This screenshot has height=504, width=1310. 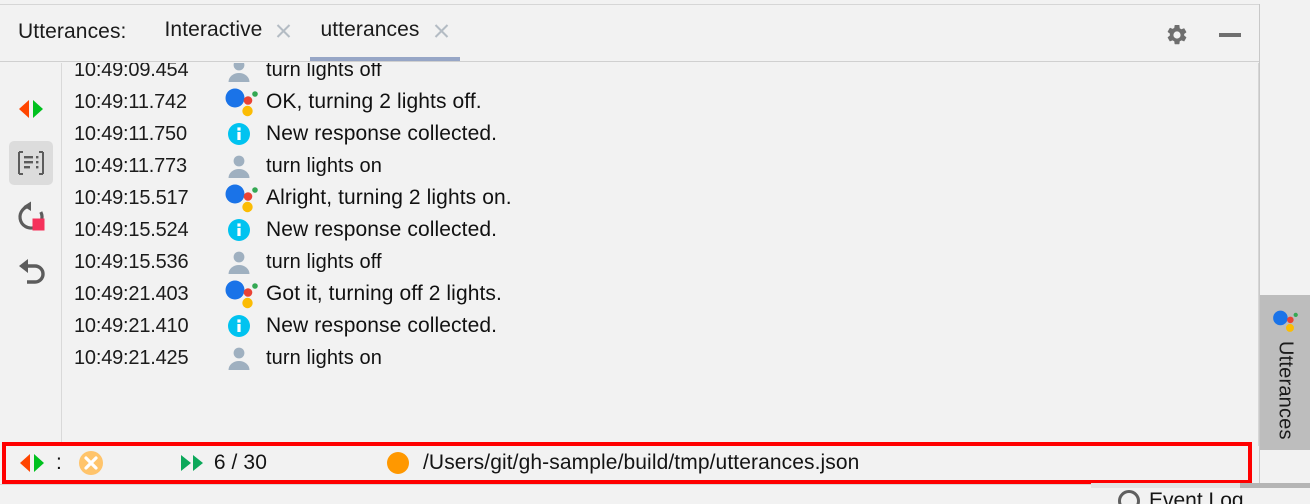 I want to click on tab-interactive: Interactive, so click(x=228, y=33).